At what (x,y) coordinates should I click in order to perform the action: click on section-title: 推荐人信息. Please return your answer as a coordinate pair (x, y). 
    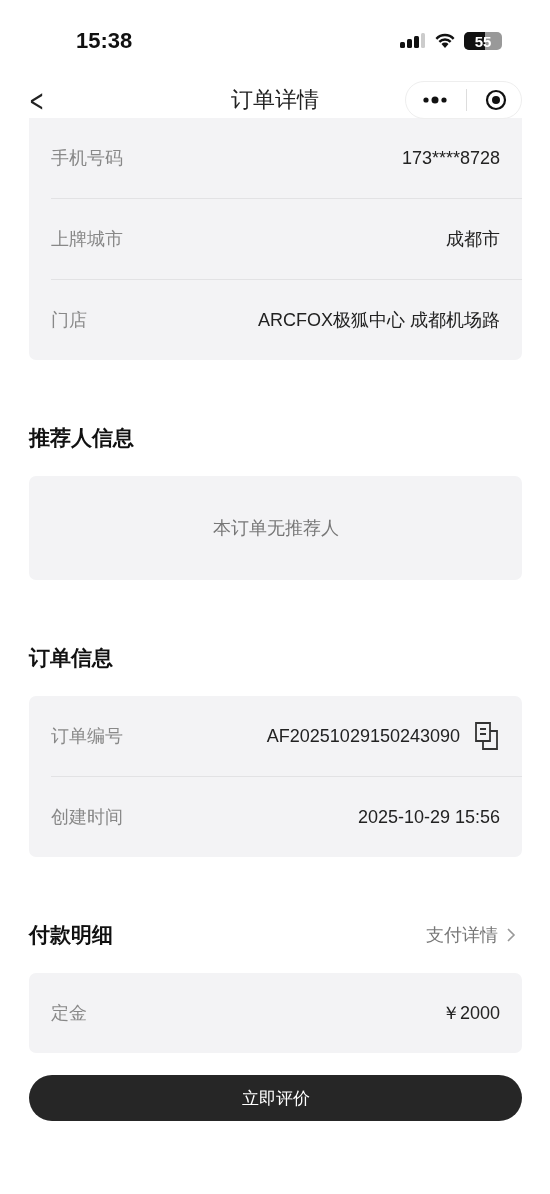
    Looking at the image, I should click on (81, 438).